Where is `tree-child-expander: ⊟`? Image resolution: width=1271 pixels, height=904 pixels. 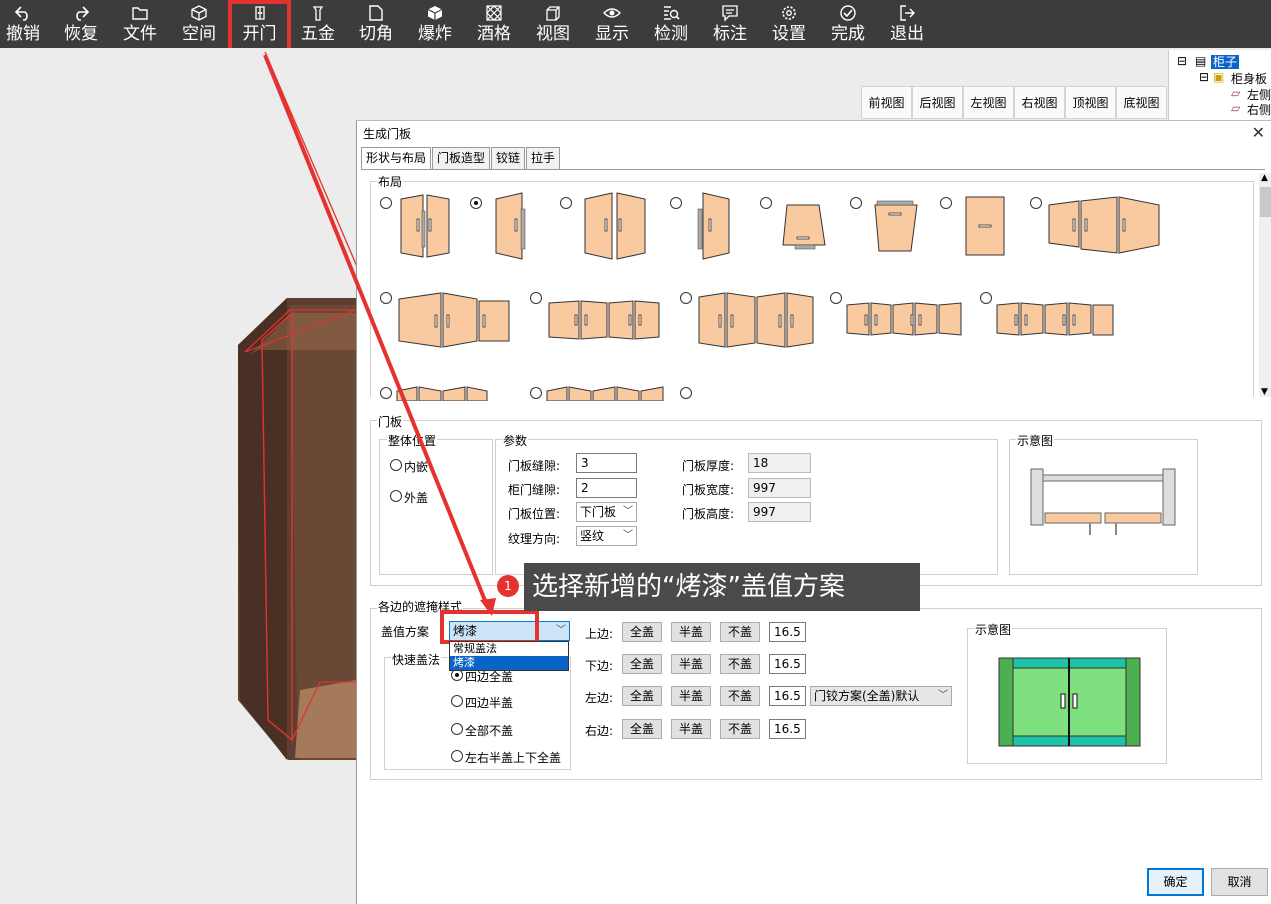
tree-child-expander: ⊟ is located at coordinates (1204, 77).